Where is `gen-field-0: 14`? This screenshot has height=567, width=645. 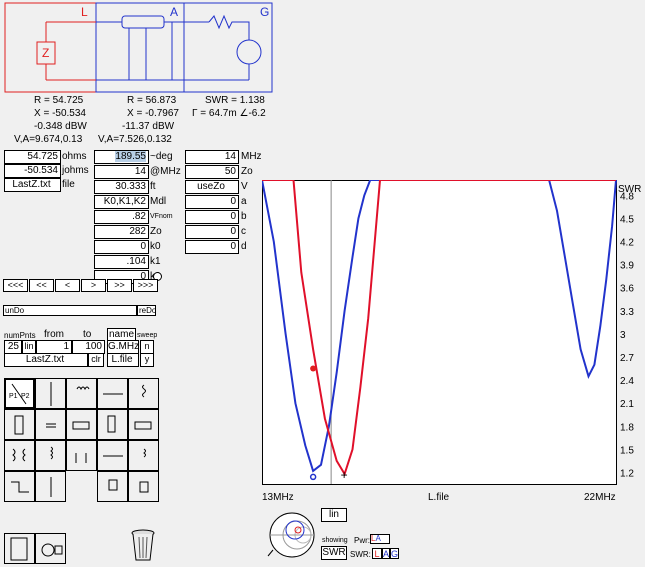 gen-field-0: 14 is located at coordinates (212, 157).